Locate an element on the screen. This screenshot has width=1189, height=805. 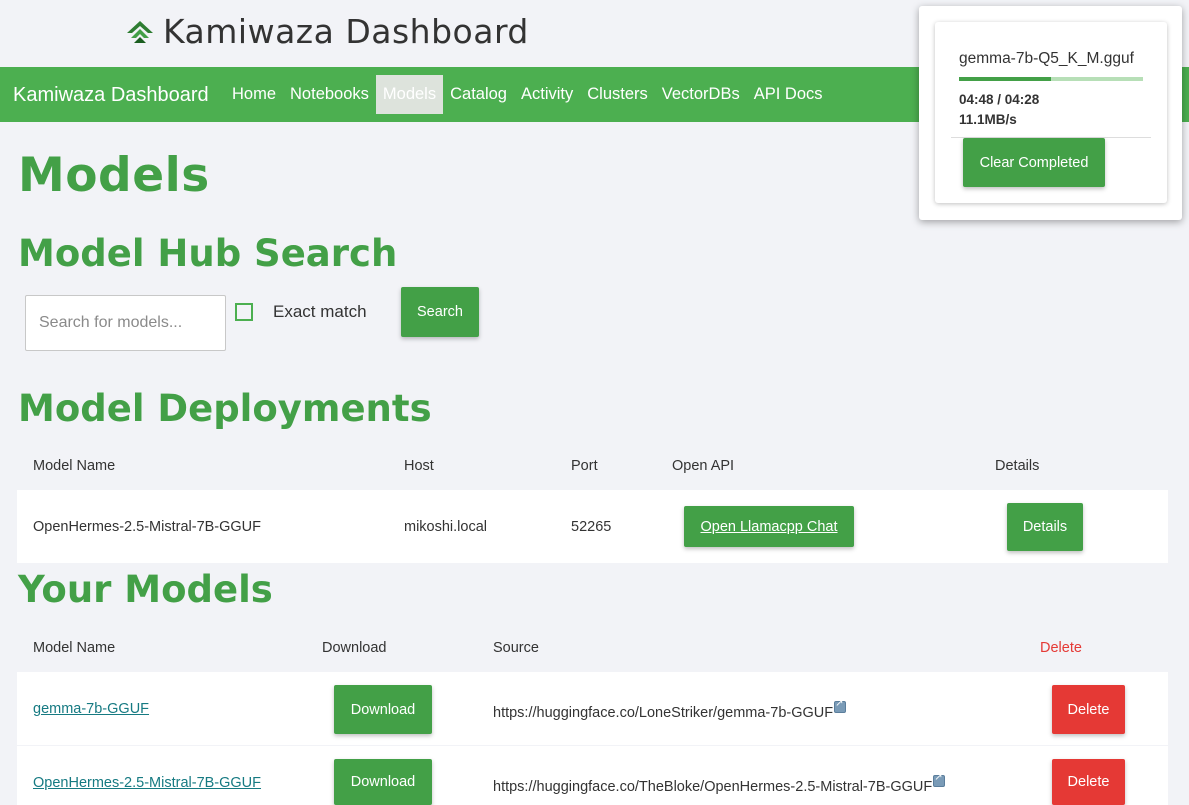
col-header-details: Details is located at coordinates (1017, 466).